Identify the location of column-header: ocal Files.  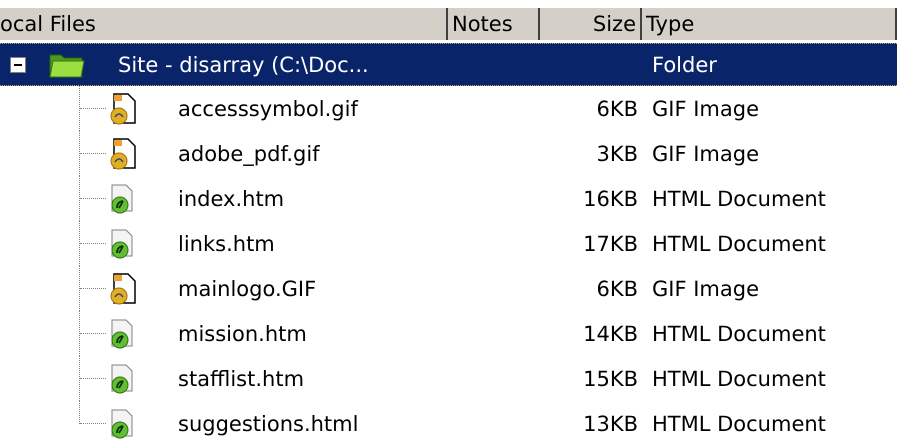
(224, 24).